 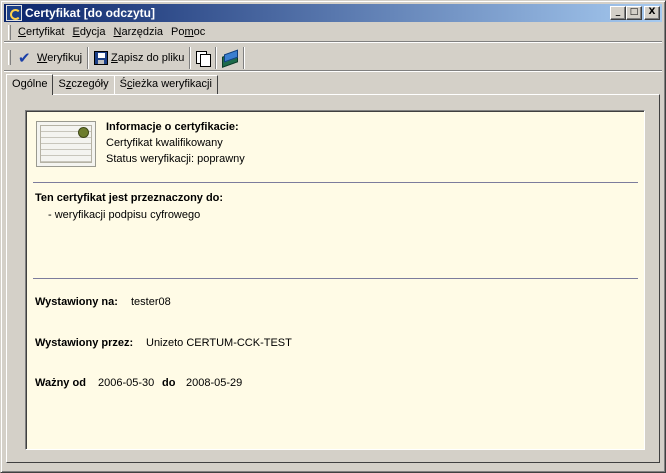 What do you see at coordinates (76, 302) in the screenshot?
I see `issued-to-label: Wystawiony na:` at bounding box center [76, 302].